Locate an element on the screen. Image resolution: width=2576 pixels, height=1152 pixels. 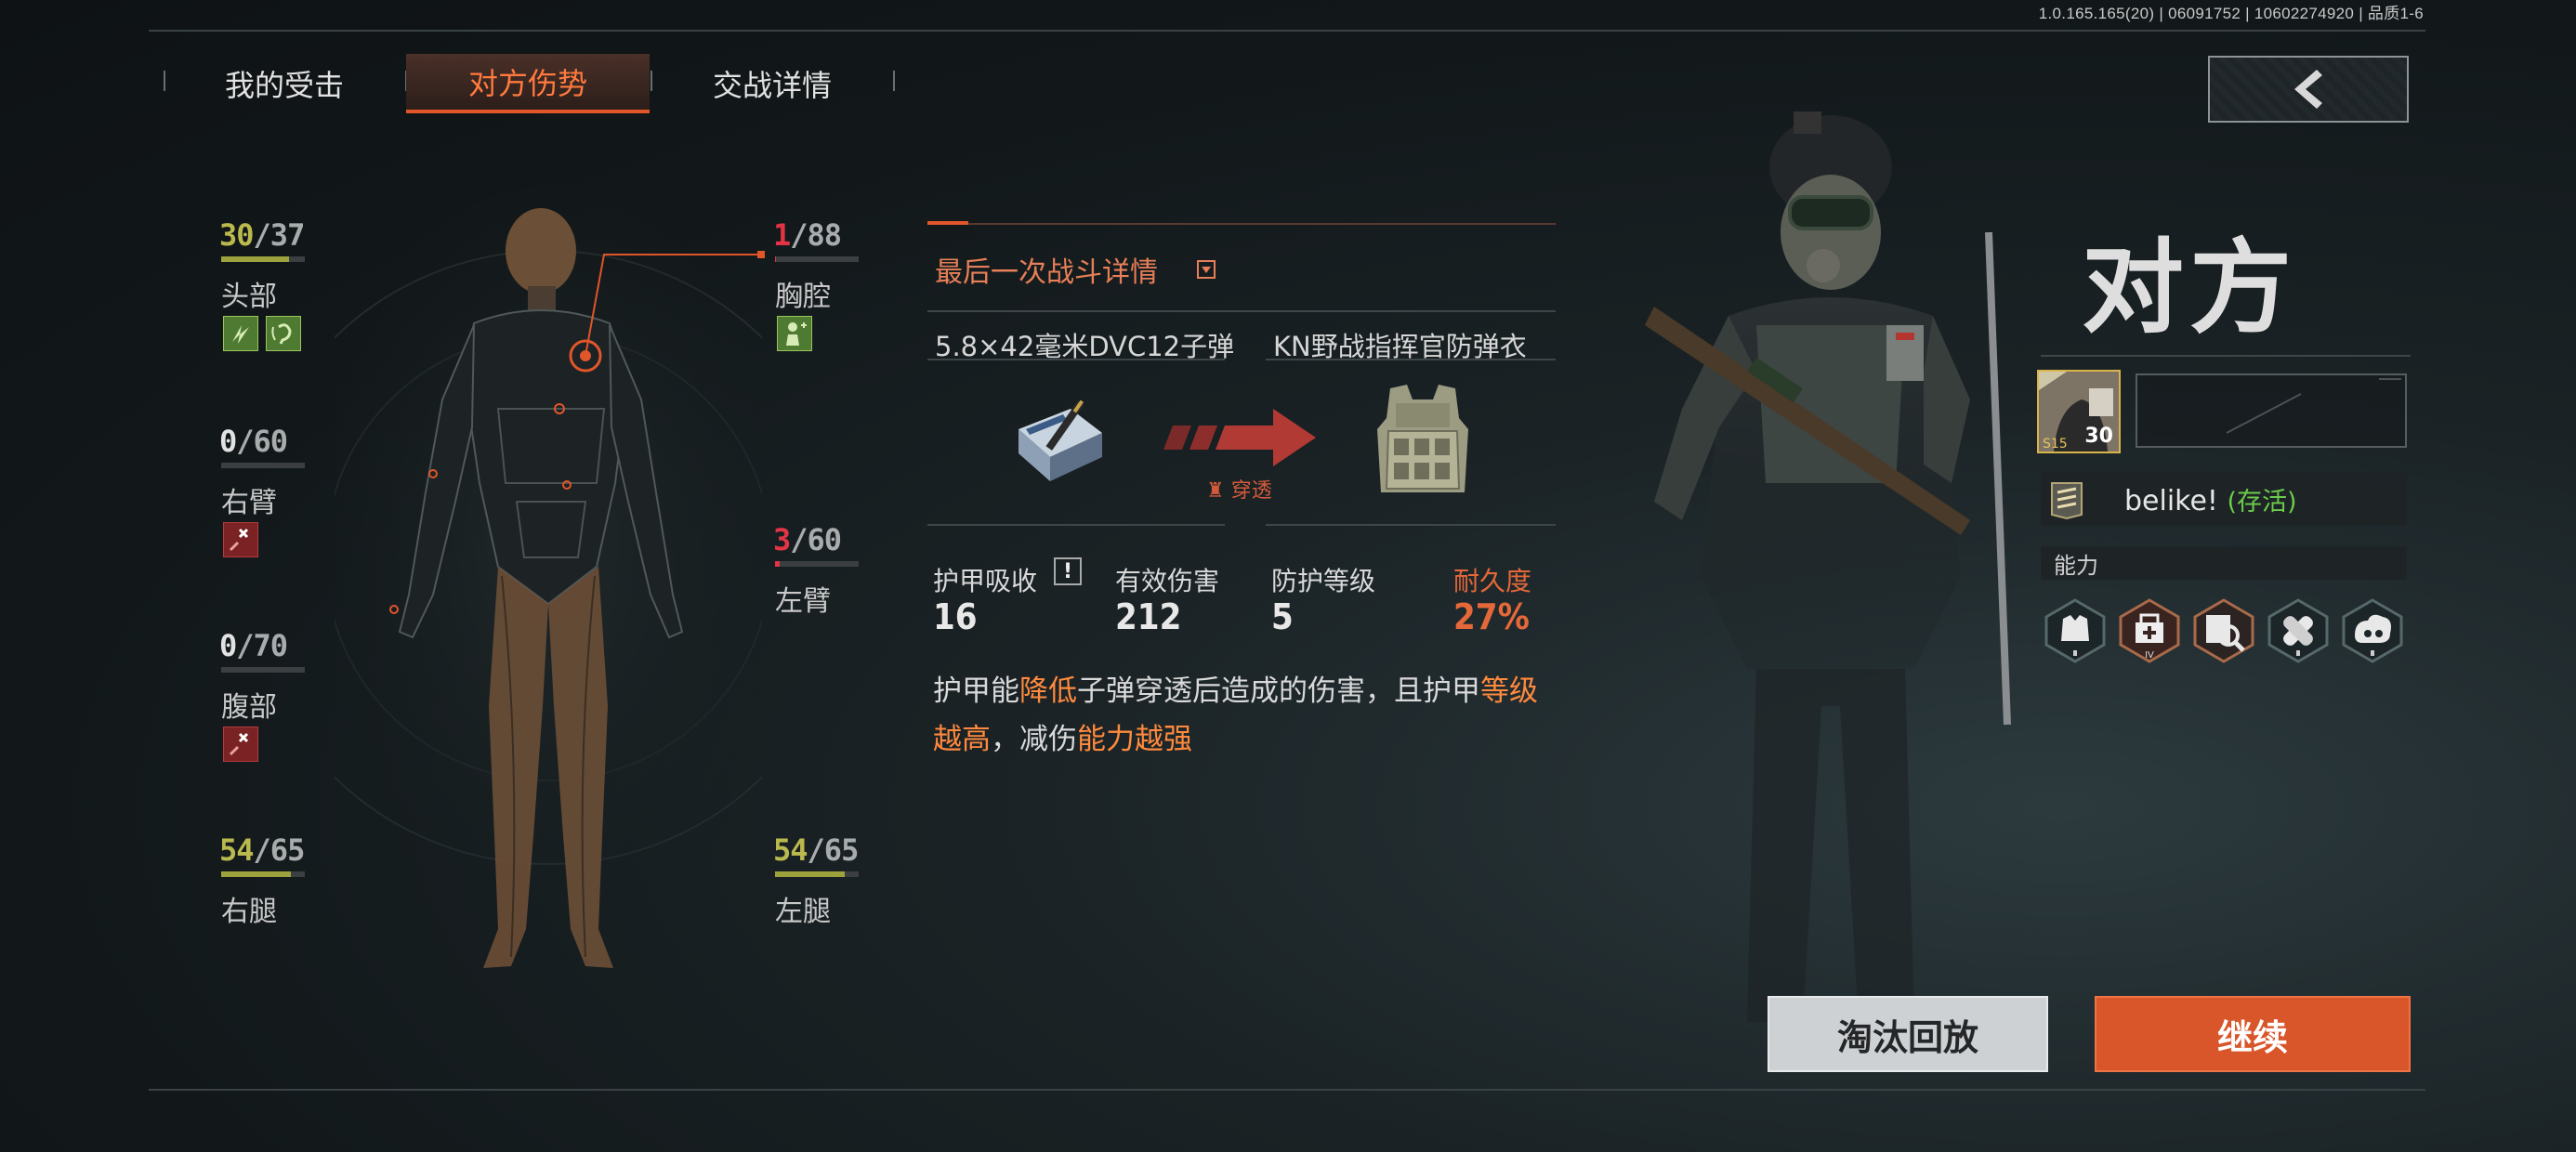
left-leg-label: 左腿 is located at coordinates (803, 912).